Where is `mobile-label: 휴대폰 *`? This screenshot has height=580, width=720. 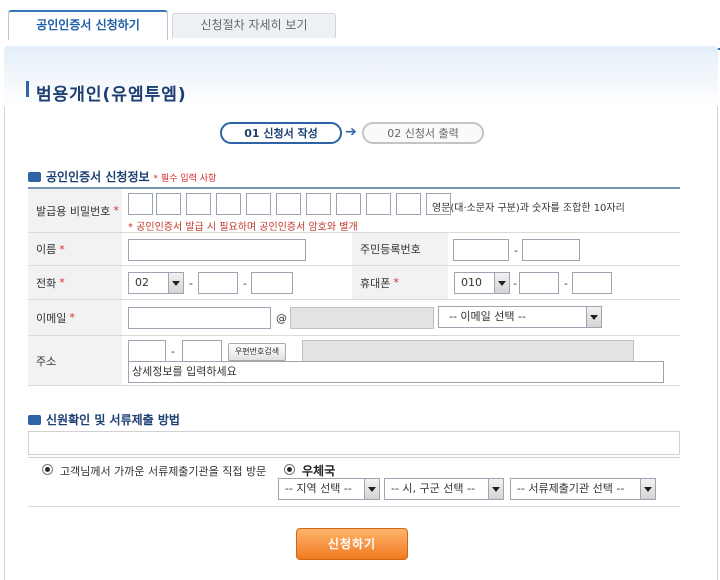 mobile-label: 휴대폰 * is located at coordinates (400, 282).